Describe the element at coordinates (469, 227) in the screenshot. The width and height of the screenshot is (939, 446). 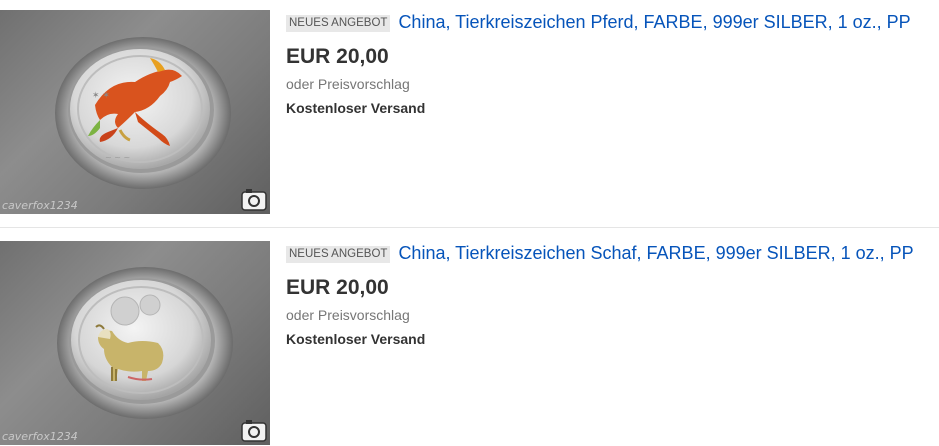
I see `listing-divider` at that location.